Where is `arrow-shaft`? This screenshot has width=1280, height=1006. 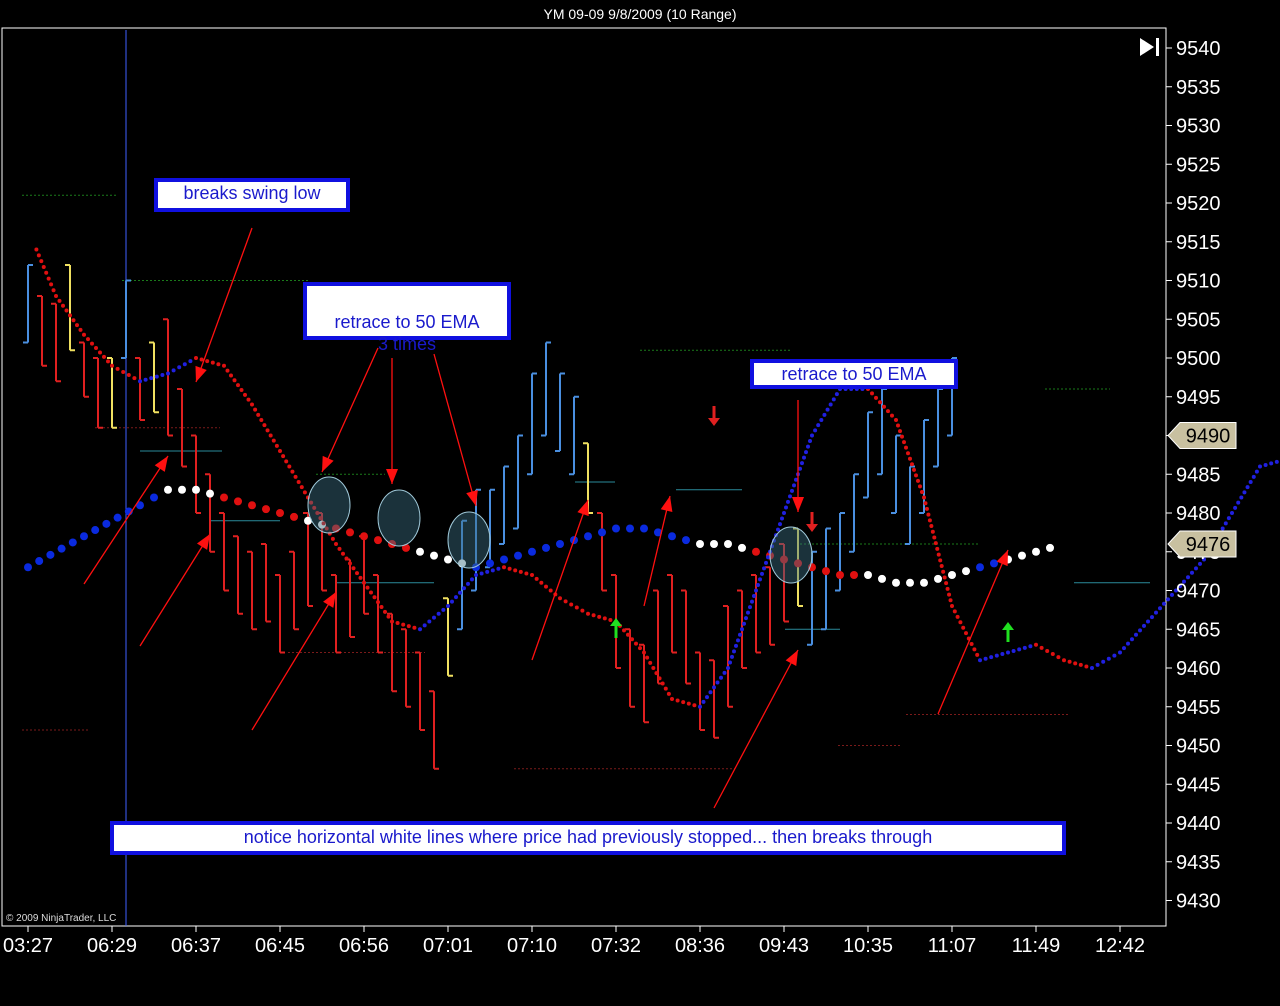 arrow-shaft is located at coordinates (350, 410).